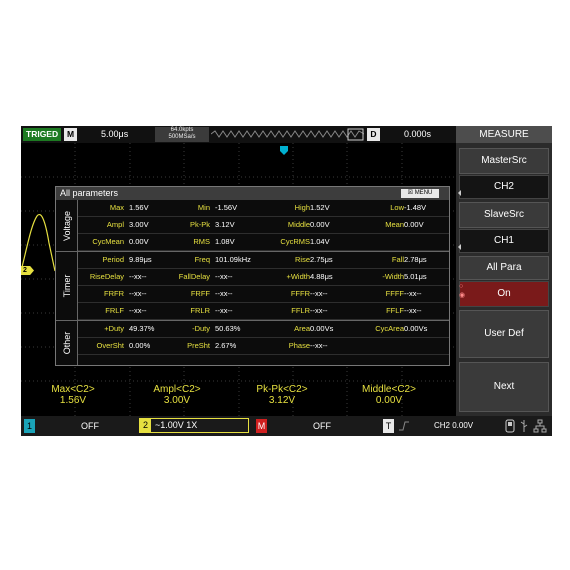 The image size is (570, 570). Describe the element at coordinates (115, 224) in the screenshot. I see `parameter-name: Ampl` at that location.